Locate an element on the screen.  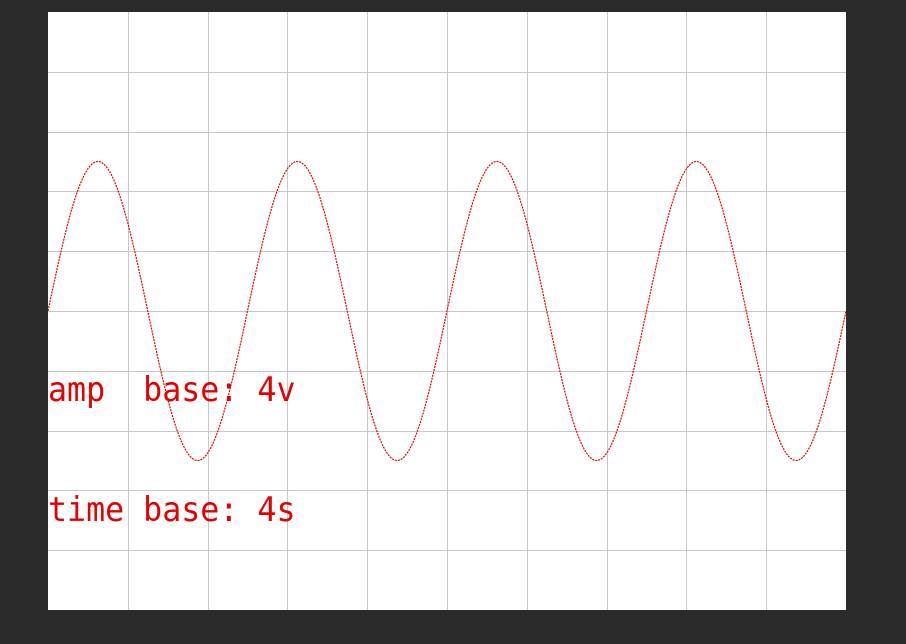
amplitude-base-label: amp base: 4v is located at coordinates (172, 390).